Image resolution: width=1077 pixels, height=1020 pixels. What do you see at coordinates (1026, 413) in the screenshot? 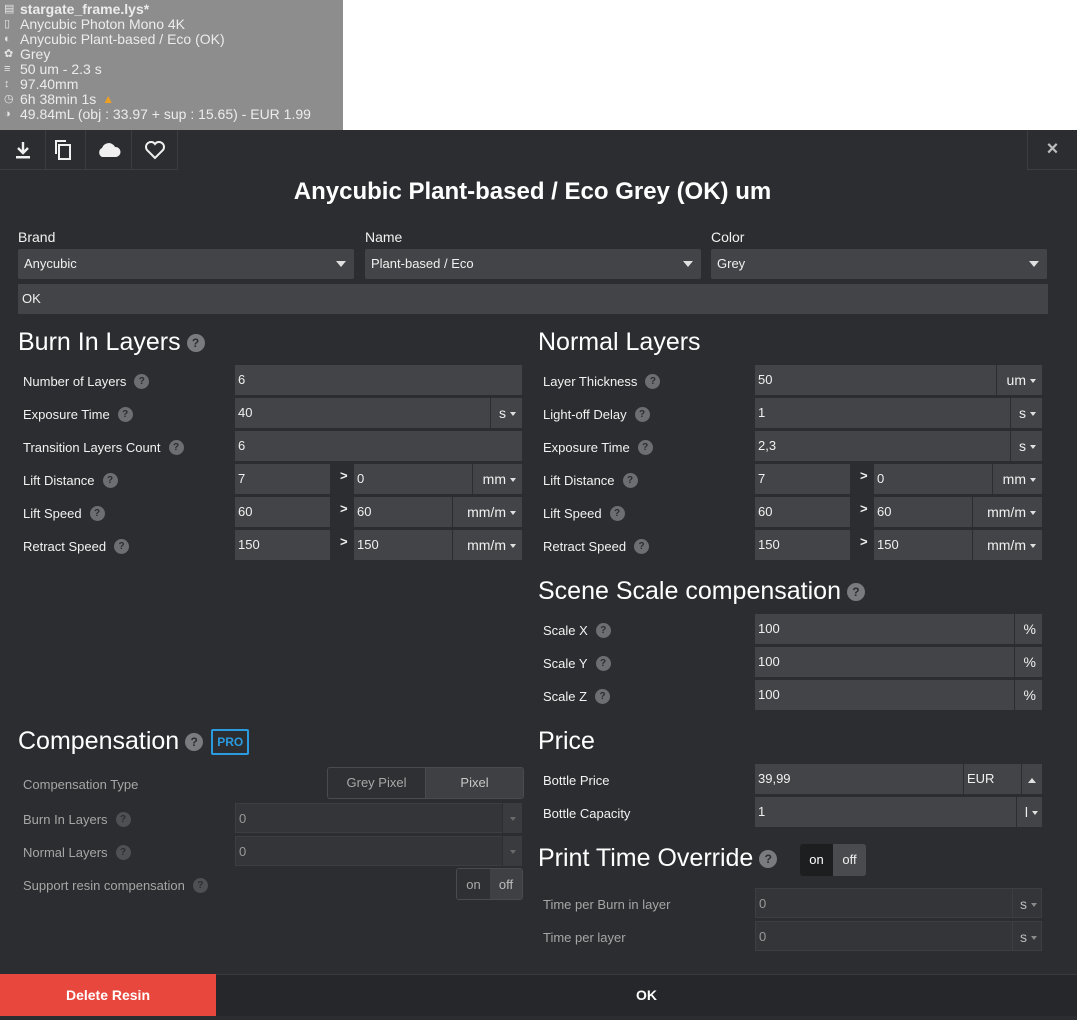
I see `normal-lightoff-unit-select: s` at bounding box center [1026, 413].